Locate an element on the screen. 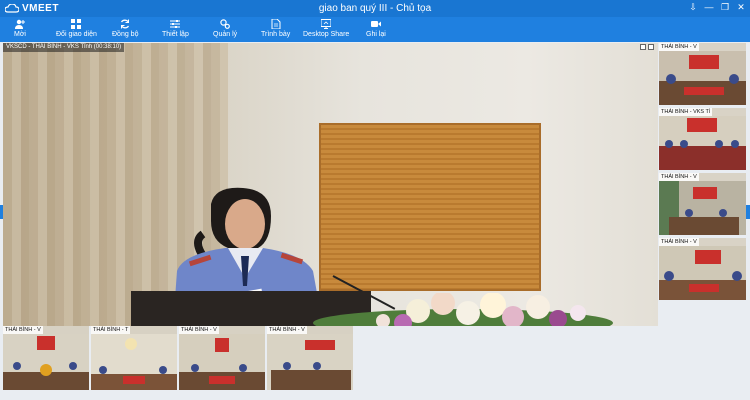 Image resolution: width=750 pixels, height=400 pixels. right-tile-1-label: THÁI BÌNH - V is located at coordinates (679, 47).